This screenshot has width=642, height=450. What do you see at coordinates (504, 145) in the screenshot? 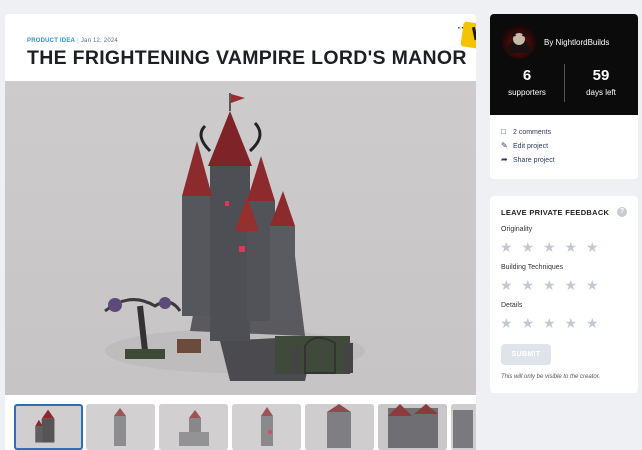
I see `edit-icon: ✎` at bounding box center [504, 145].